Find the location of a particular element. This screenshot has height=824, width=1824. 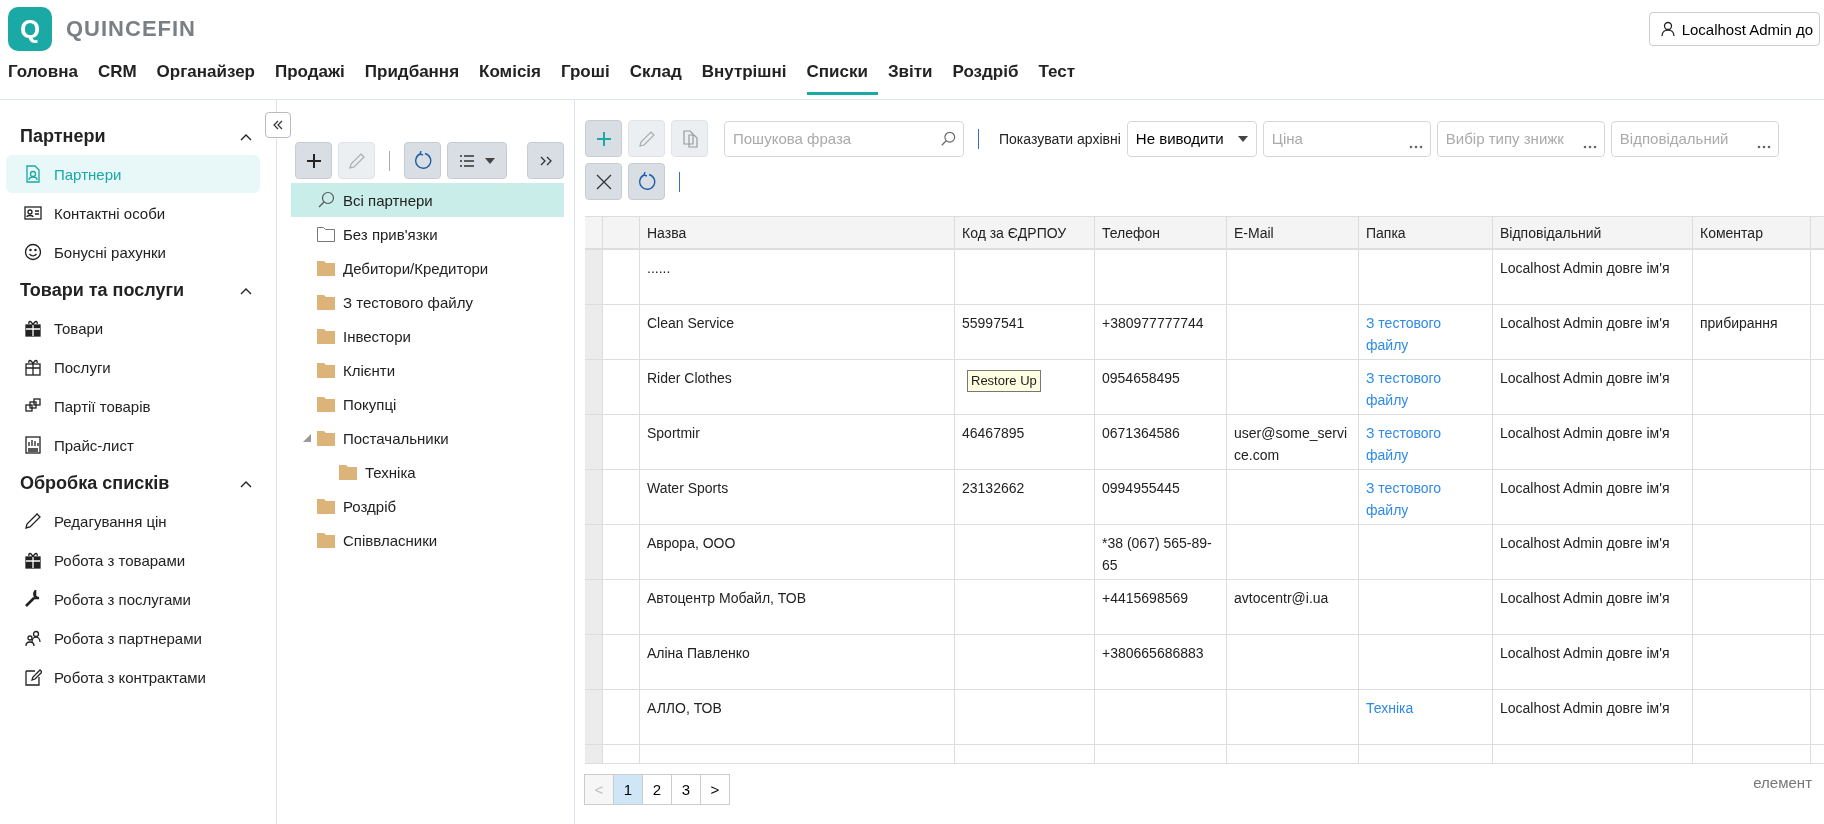

nav-tab: Продажі is located at coordinates (315, 76).